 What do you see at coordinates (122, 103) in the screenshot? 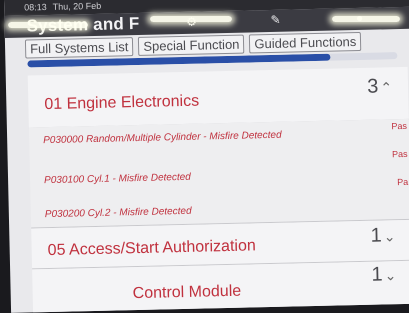
I see `system-label: 01 Engine Electronics` at bounding box center [122, 103].